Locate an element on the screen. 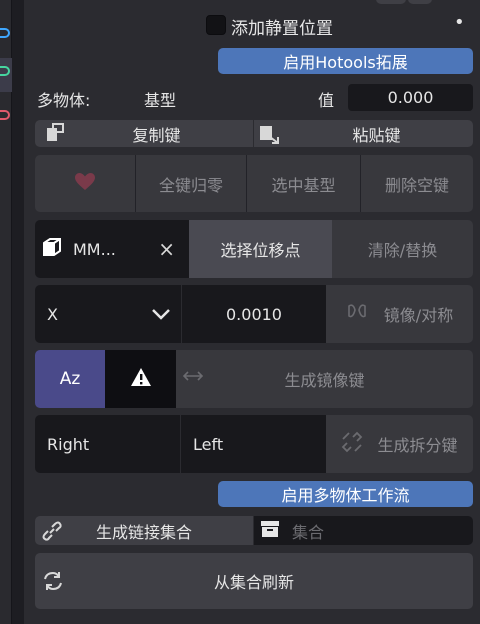  collection-placeholder: 集合 is located at coordinates (308, 532).